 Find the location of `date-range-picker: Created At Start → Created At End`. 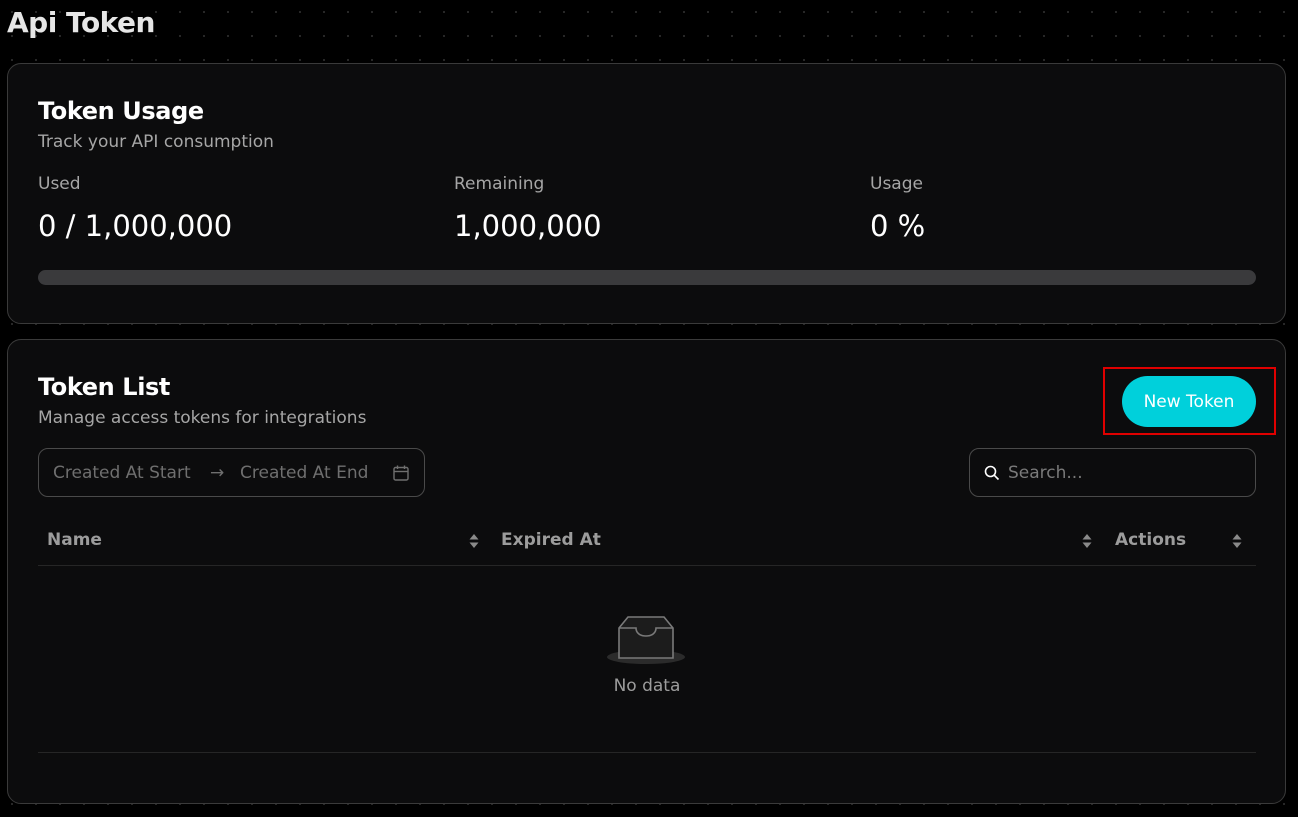

date-range-picker: Created At Start → Created At End is located at coordinates (231, 472).